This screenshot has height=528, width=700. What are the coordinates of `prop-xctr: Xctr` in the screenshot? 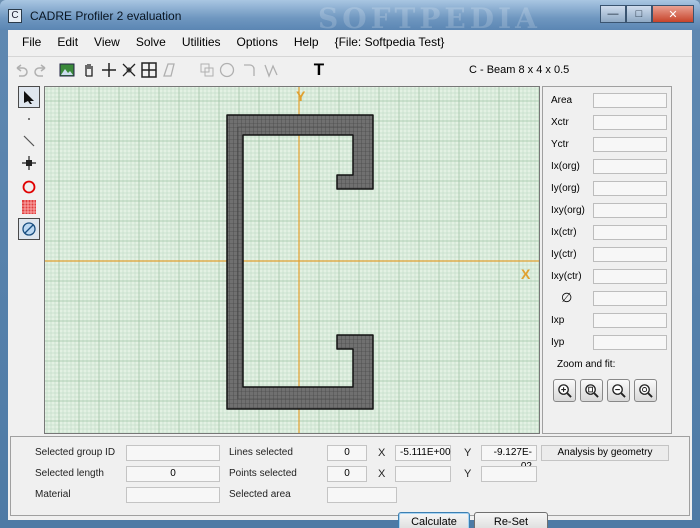 It's located at (608, 124).